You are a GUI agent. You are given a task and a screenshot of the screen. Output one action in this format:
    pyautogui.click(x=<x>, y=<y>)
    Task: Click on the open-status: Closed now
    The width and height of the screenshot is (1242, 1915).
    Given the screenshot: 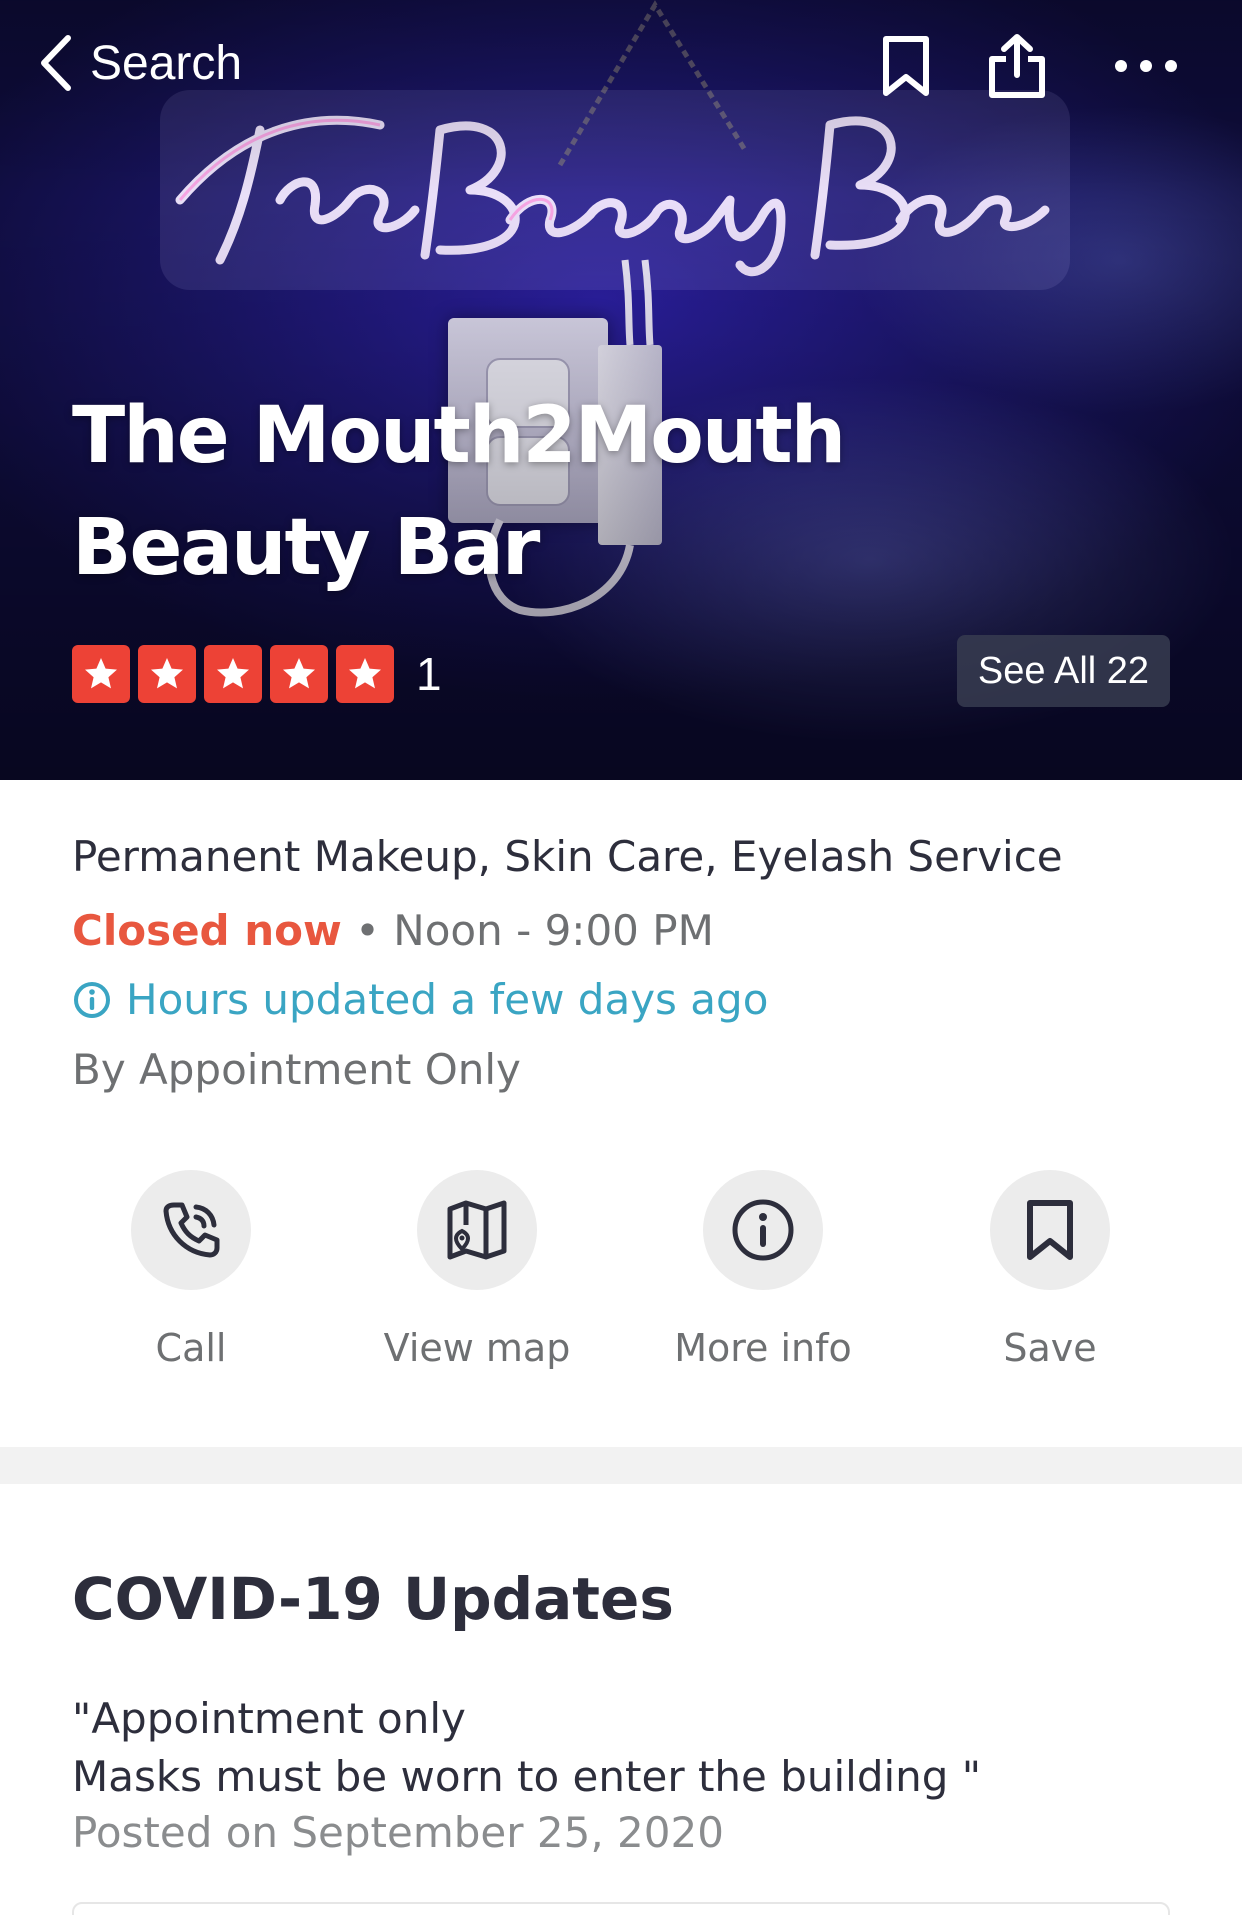 What is the action you would take?
    pyautogui.click(x=207, y=930)
    